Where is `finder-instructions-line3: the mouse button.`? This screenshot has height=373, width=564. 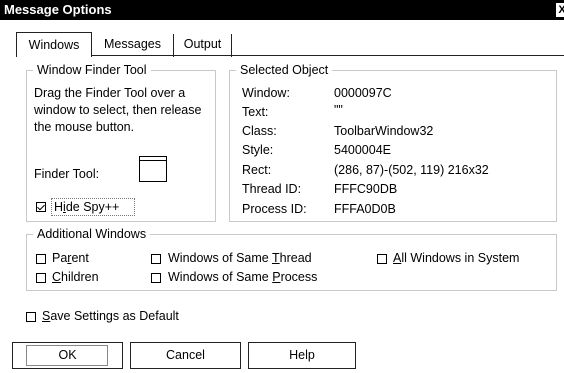
finder-instructions-line3: the mouse button. is located at coordinates (84, 127).